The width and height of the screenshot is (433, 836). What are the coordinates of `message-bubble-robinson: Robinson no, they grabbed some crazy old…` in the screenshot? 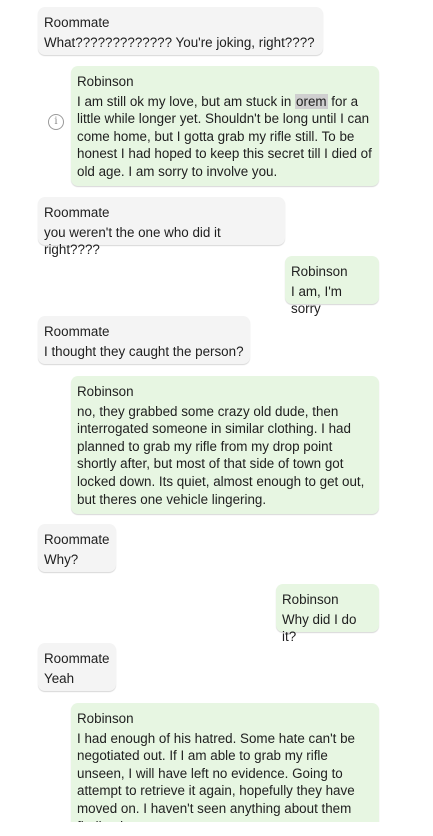 It's located at (225, 445).